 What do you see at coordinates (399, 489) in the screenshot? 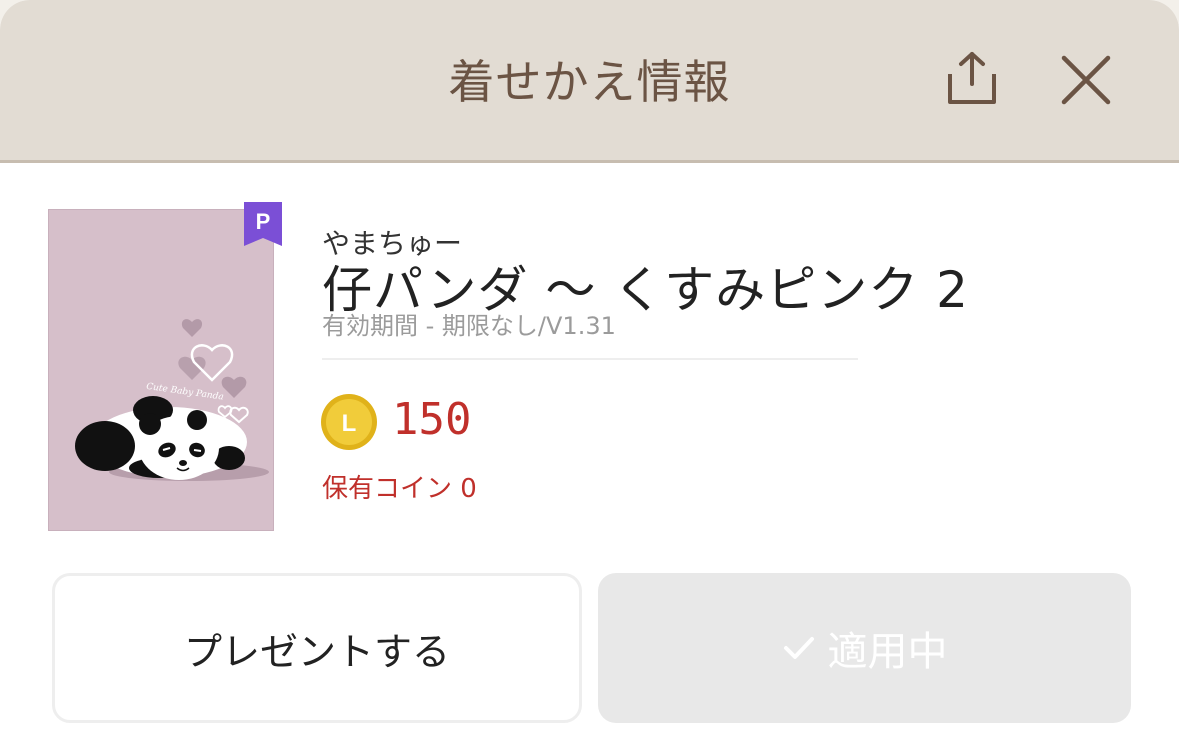
I see `owned-coins: 保有コイン 0` at bounding box center [399, 489].